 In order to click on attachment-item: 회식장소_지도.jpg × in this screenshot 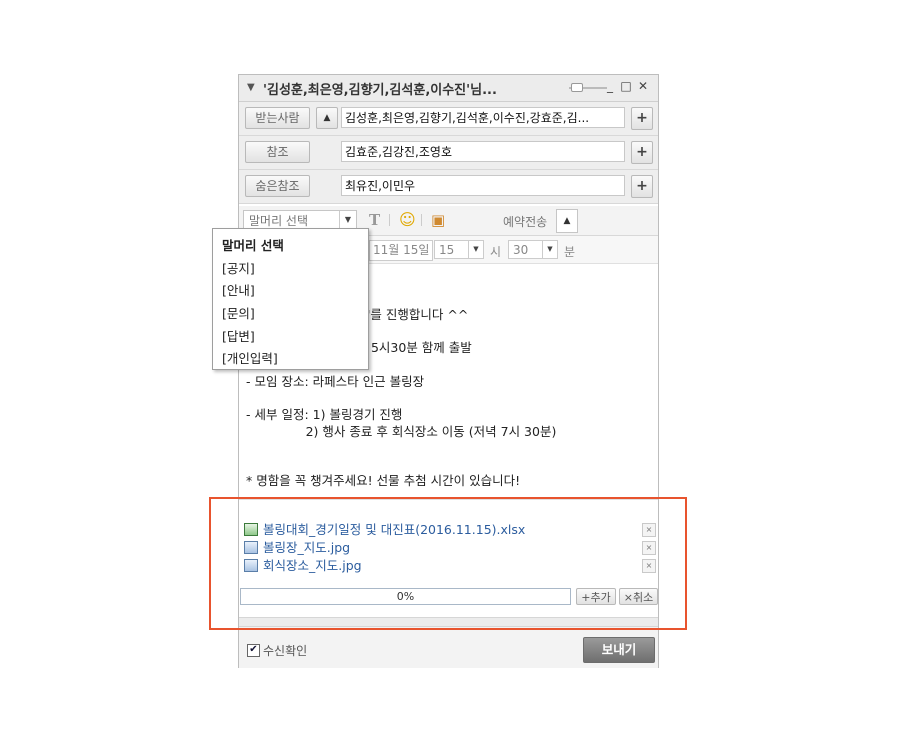, I will do `click(451, 565)`.